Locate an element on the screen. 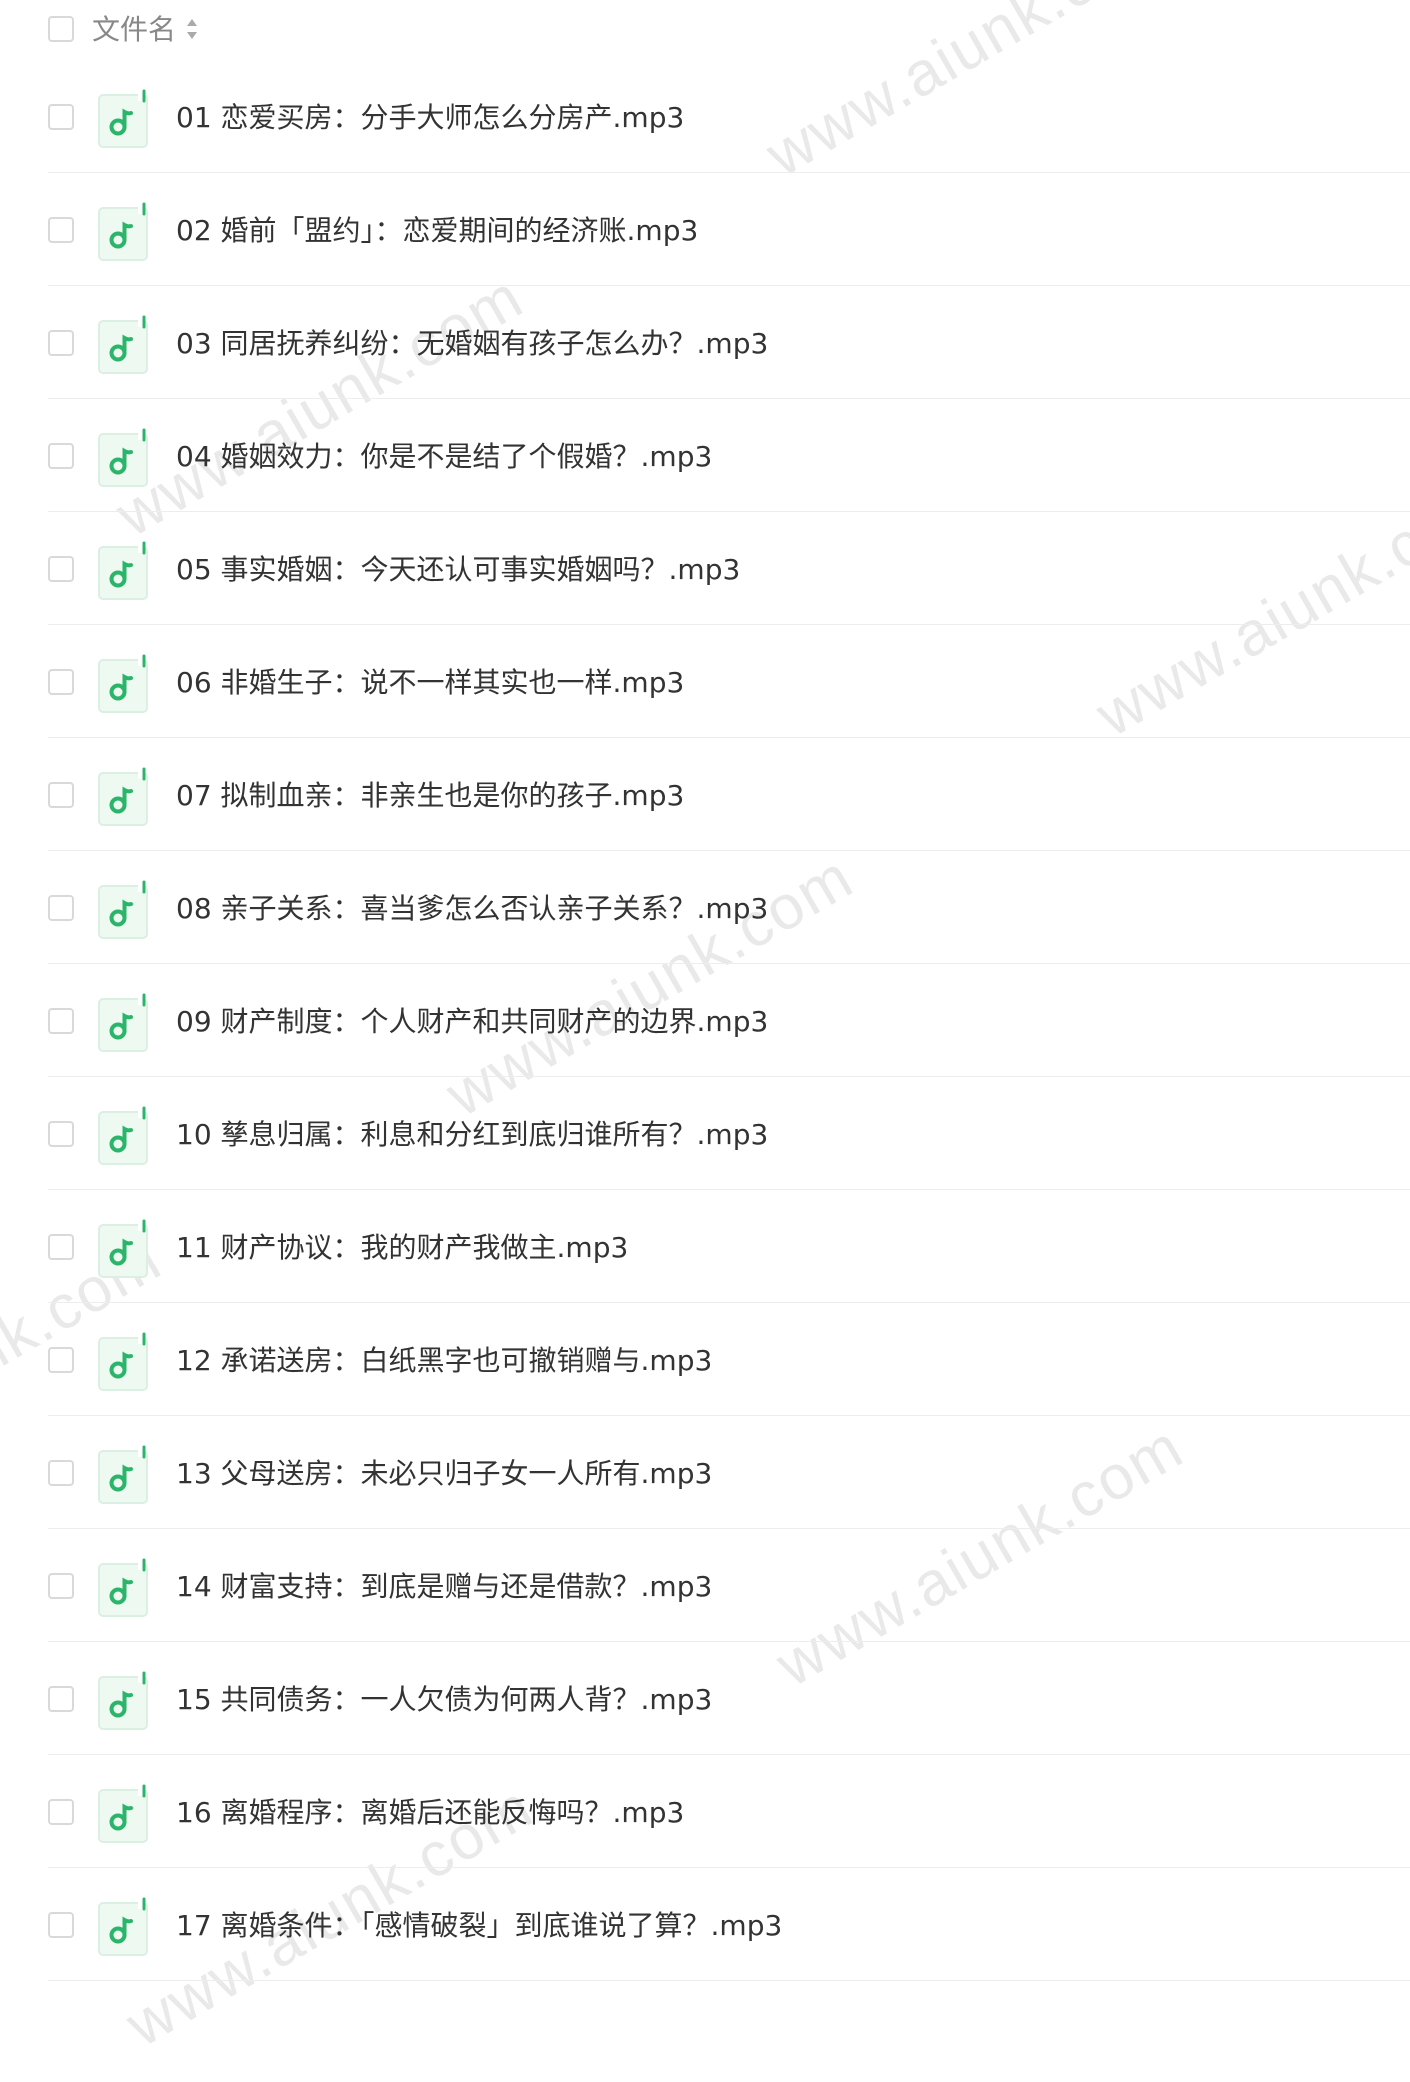 This screenshot has height=2082, width=1410. file-row: 08 亲子关系：喜当爹怎么否认亲子关系？.mp3 is located at coordinates (729, 907).